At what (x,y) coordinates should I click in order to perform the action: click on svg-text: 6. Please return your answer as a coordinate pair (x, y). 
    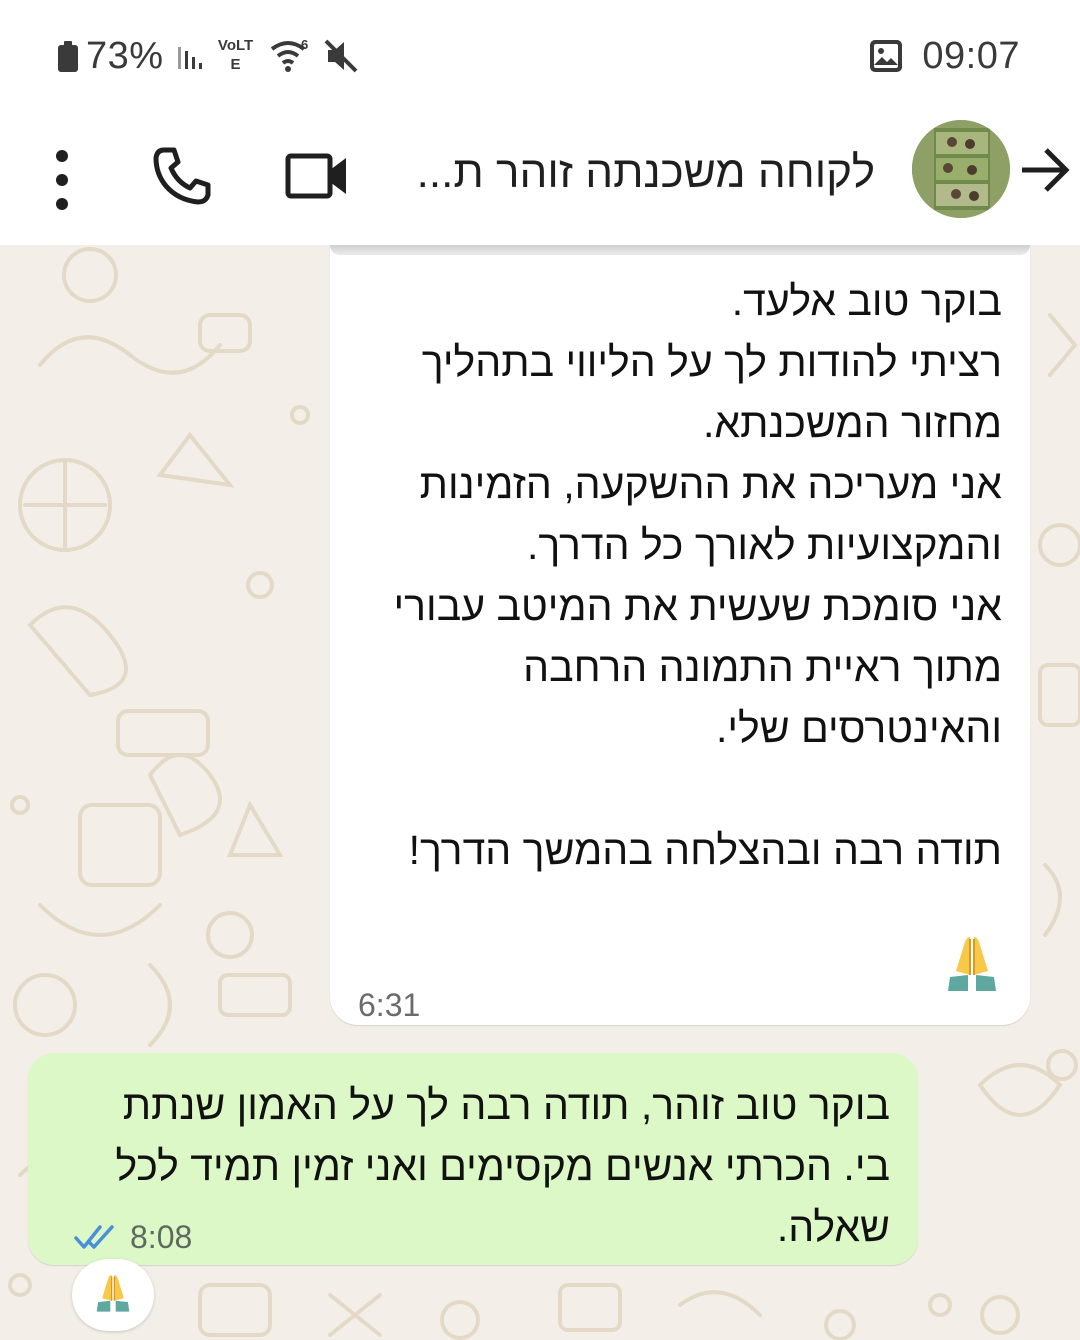
    Looking at the image, I should click on (304, 44).